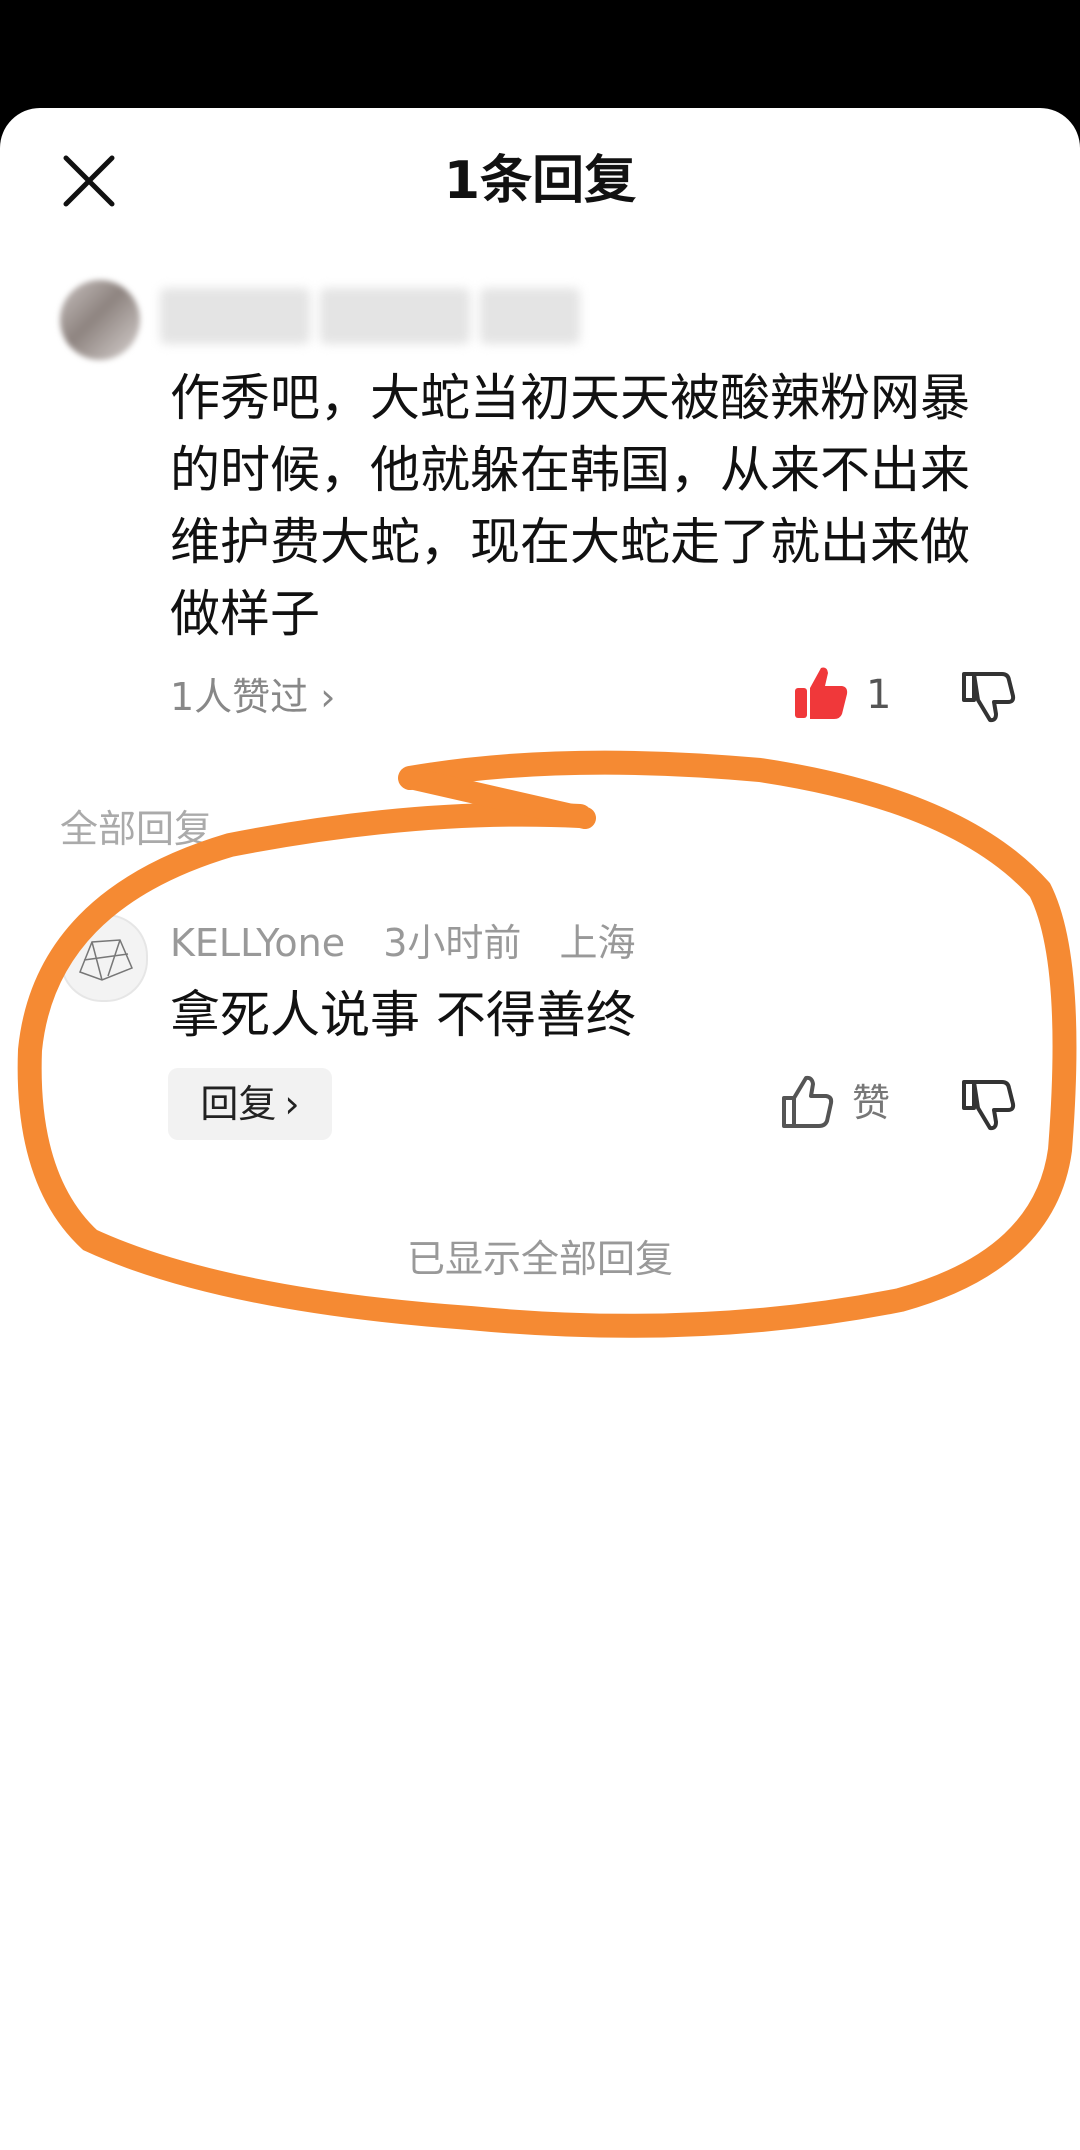  What do you see at coordinates (239, 697) in the screenshot?
I see `likers-label: 1人赞过` at bounding box center [239, 697].